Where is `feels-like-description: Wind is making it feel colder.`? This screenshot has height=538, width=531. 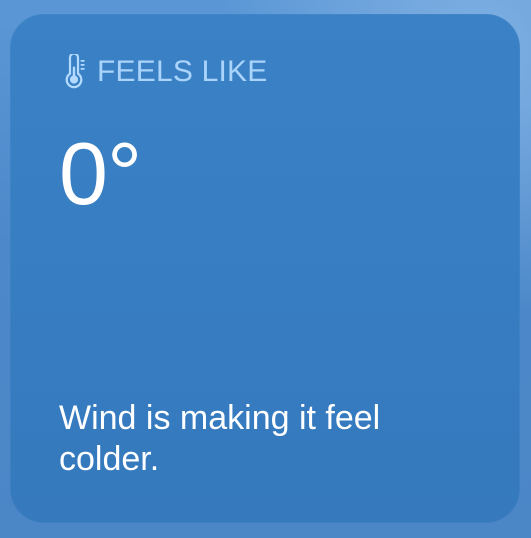
feels-like-description: Wind is making it feel colder. is located at coordinates (220, 439).